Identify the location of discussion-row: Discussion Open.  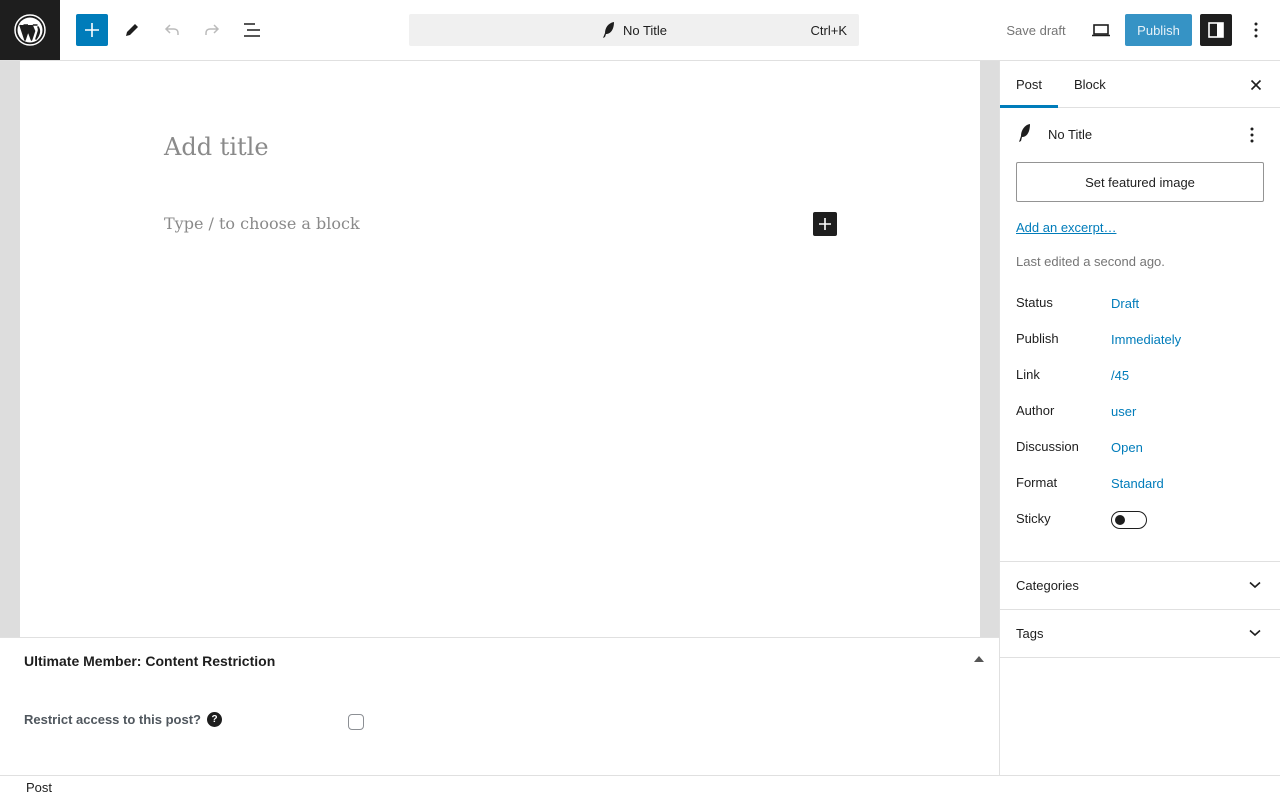
(1141, 447).